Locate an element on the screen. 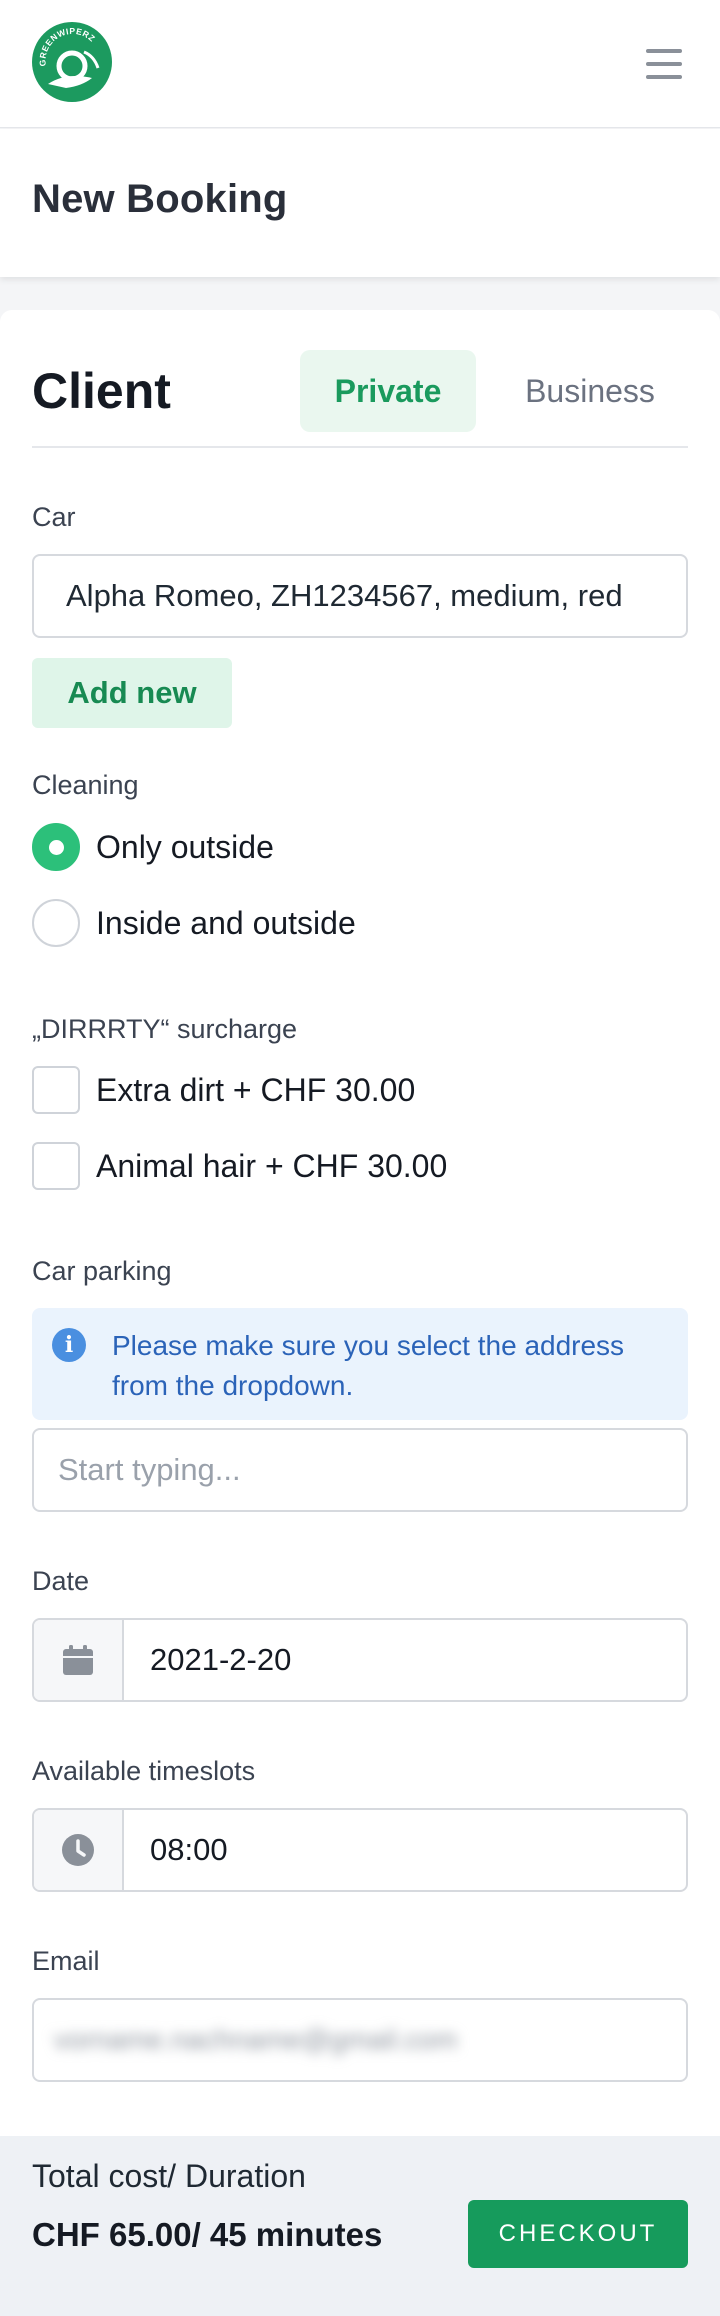 This screenshot has height=2316, width=720. date-input: 2021-2-20 is located at coordinates (360, 1660).